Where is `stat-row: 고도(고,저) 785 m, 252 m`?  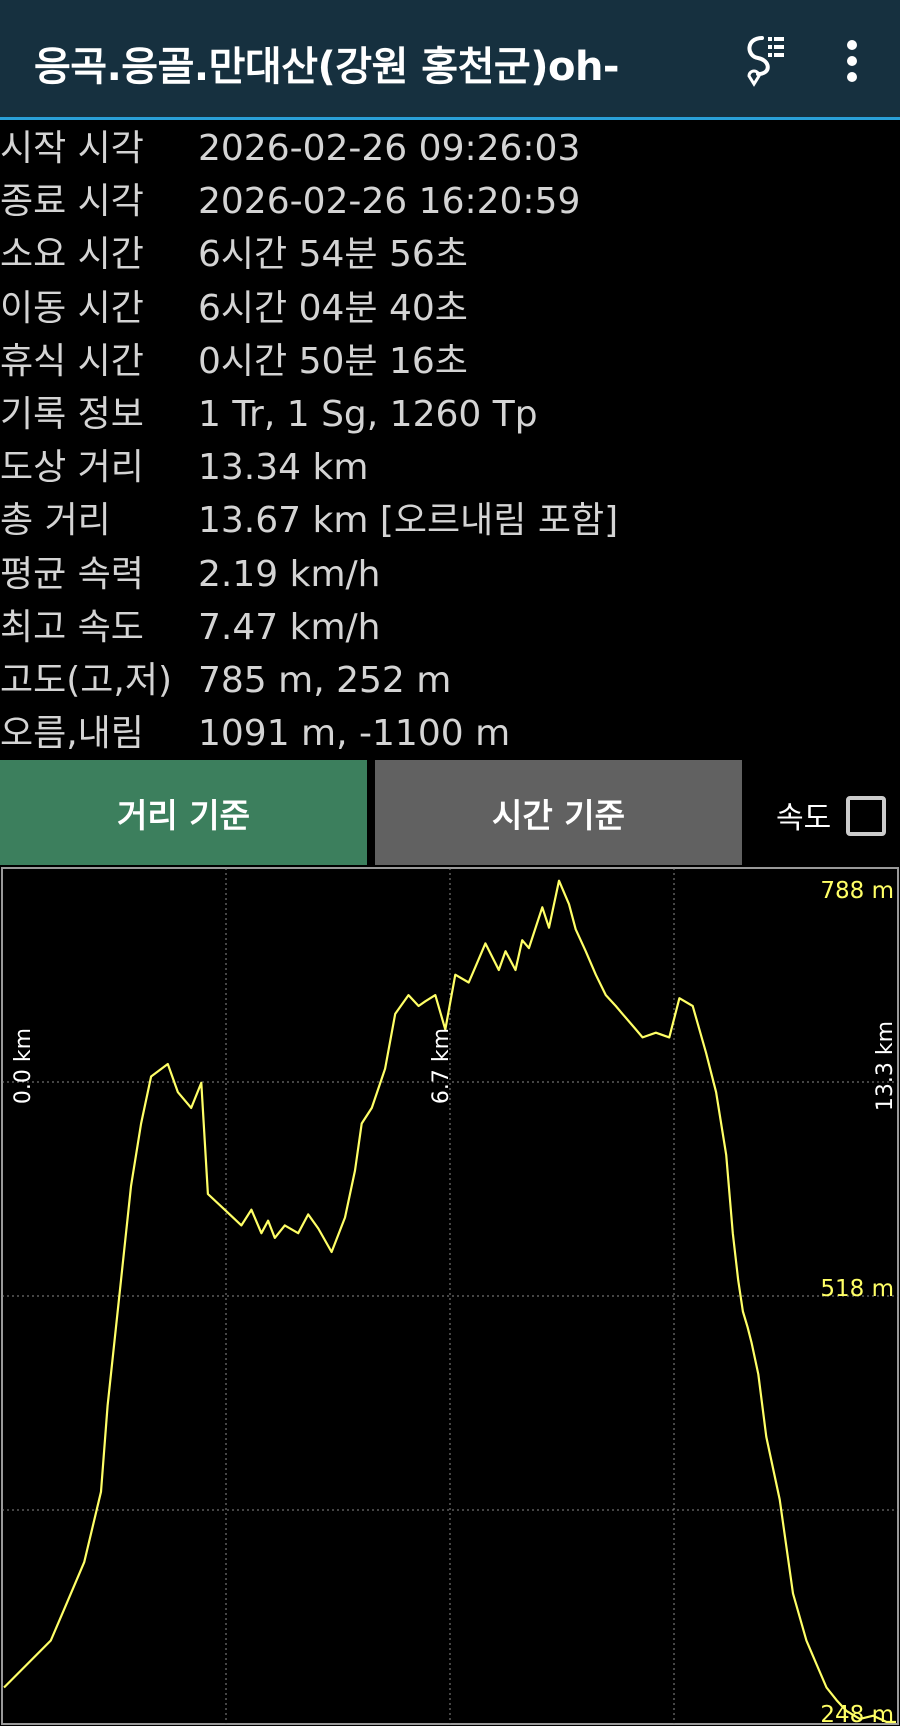 stat-row: 고도(고,저) 785 m, 252 m is located at coordinates (450, 680).